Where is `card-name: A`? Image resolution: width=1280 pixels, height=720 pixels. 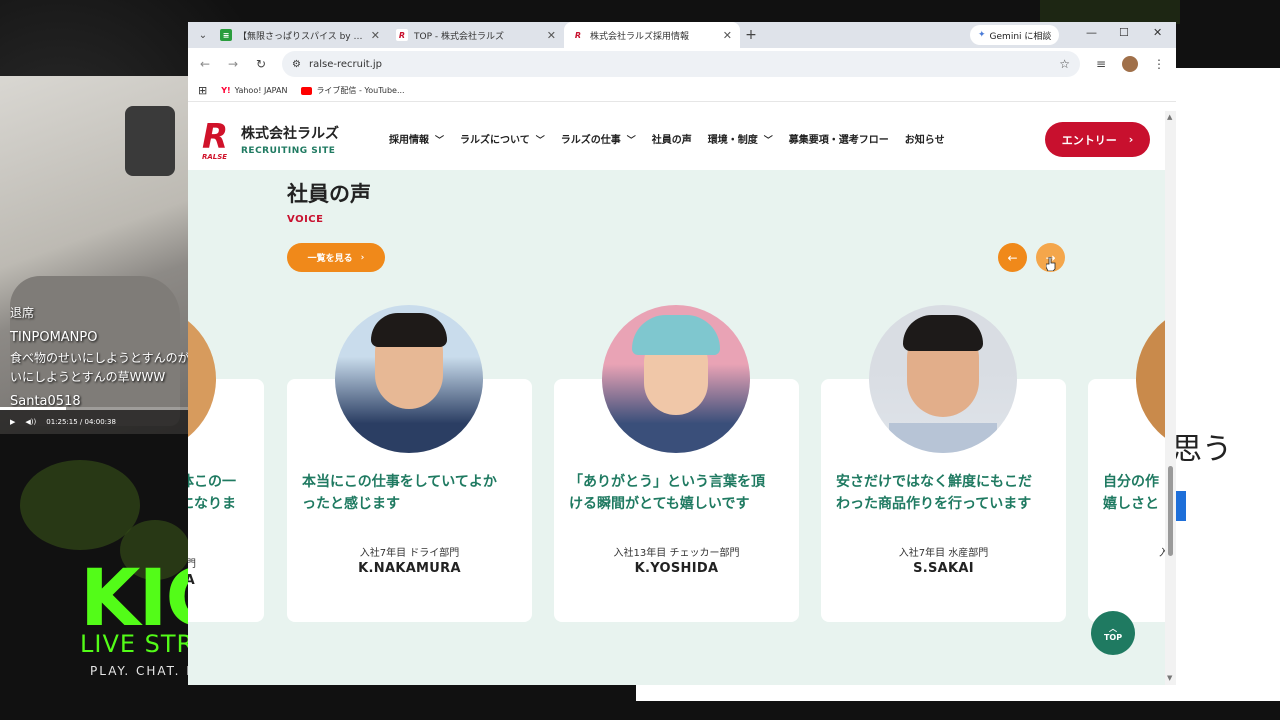 card-name: A is located at coordinates (191, 580).